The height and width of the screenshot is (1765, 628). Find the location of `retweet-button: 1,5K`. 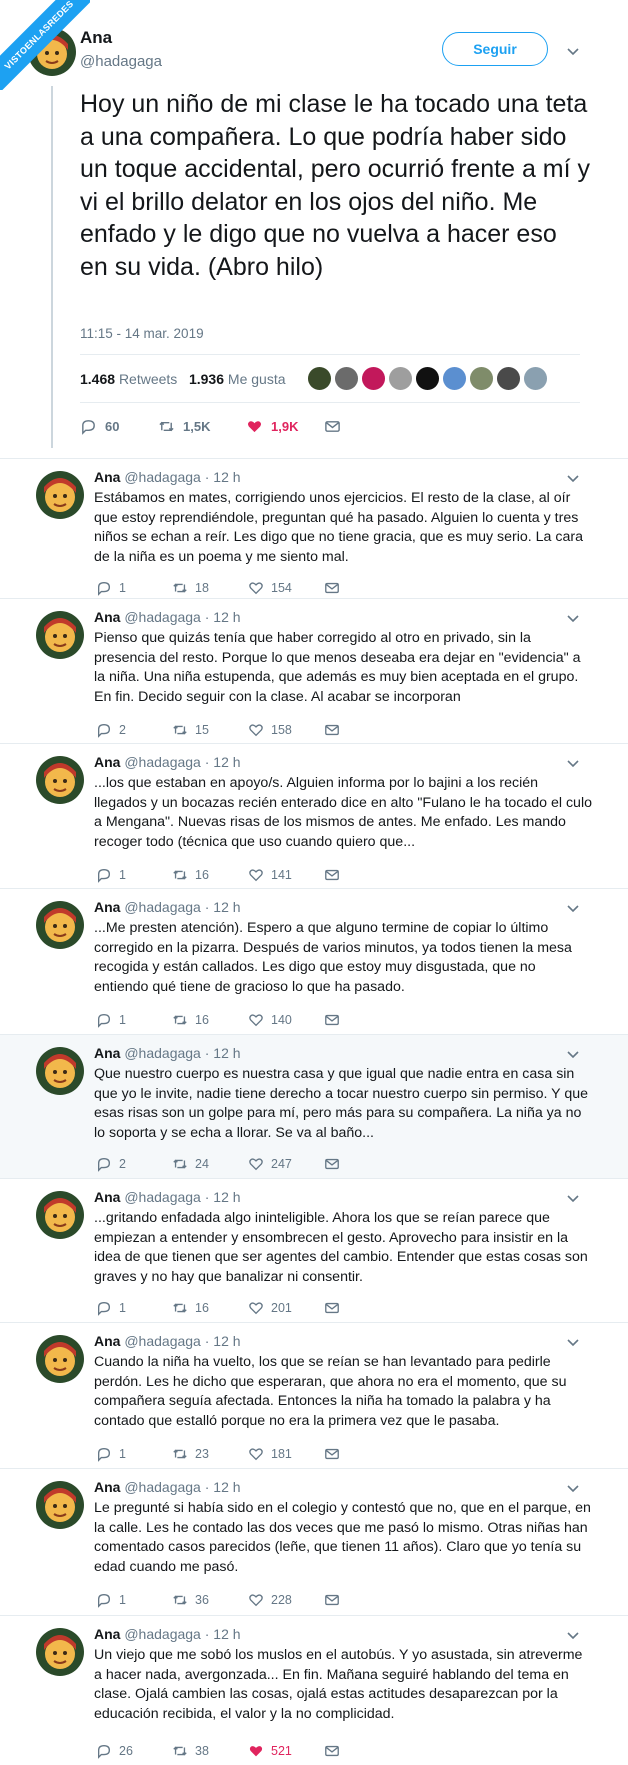

retweet-button: 1,5K is located at coordinates (202, 426).